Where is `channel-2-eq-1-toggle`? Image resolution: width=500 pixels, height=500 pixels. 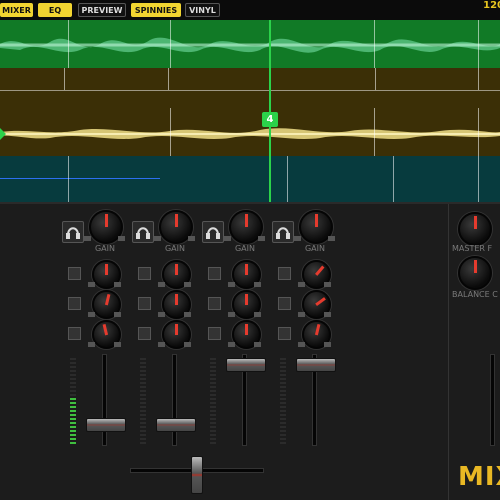
channel-2-eq-1-toggle is located at coordinates (144, 273).